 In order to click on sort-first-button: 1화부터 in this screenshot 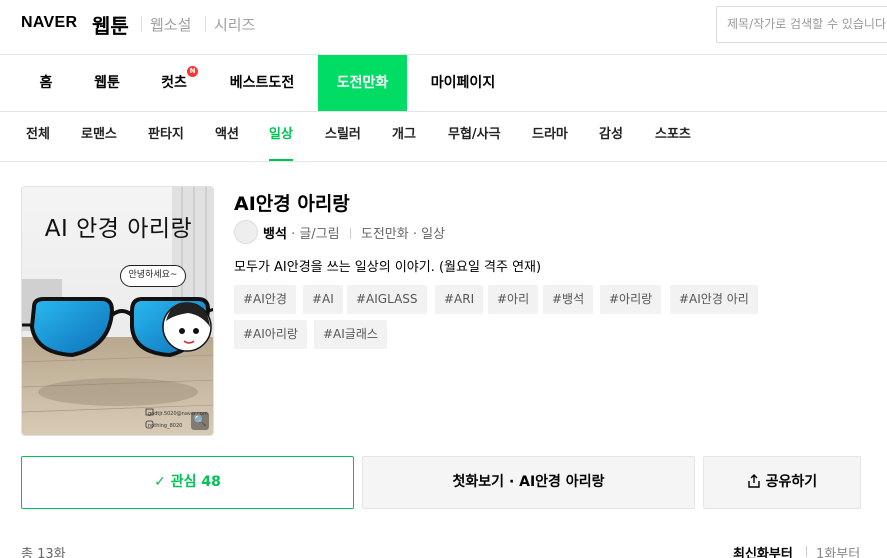, I will do `click(838, 550)`.